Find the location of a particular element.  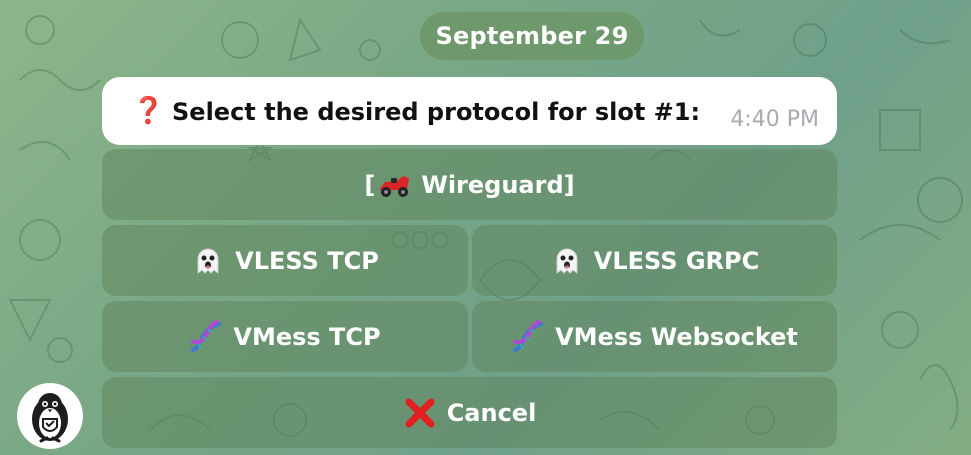

bot-avatar is located at coordinates (50, 416).